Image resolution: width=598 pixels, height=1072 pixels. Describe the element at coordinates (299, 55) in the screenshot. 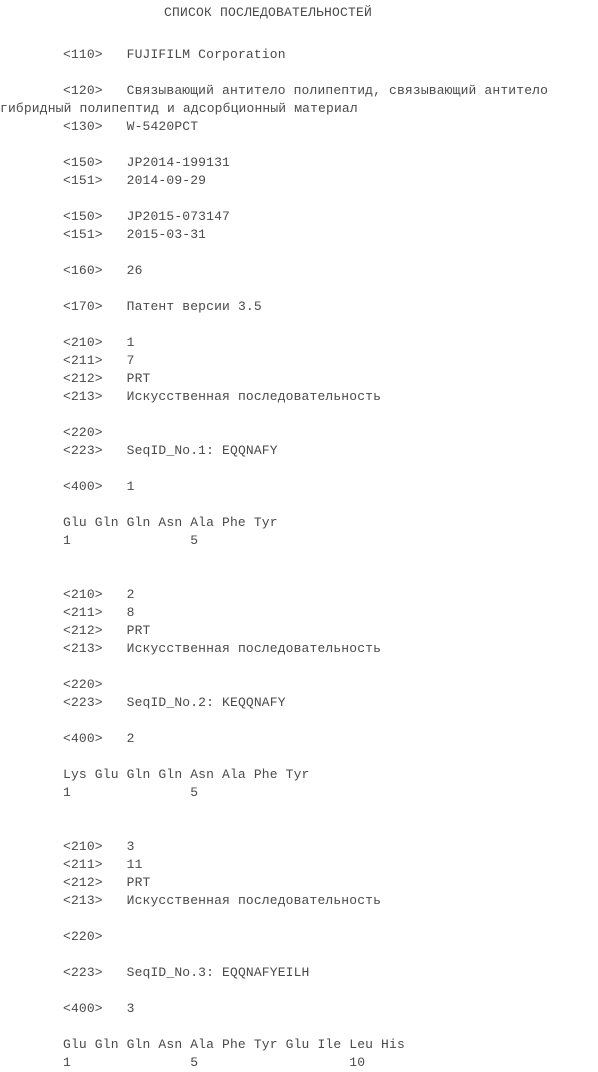

I see `applicant-line: <110> FUJIFILM Corporation` at that location.